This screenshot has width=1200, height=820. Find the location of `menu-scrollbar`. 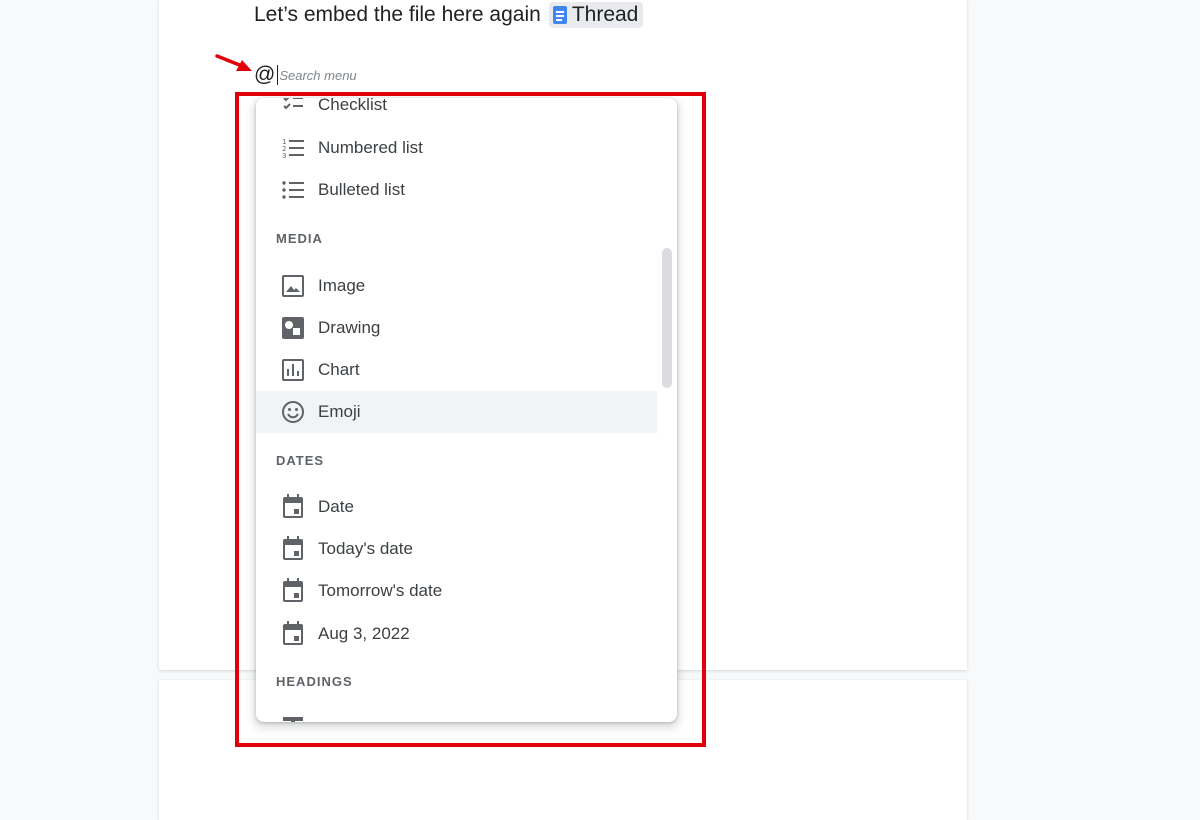

menu-scrollbar is located at coordinates (667, 318).